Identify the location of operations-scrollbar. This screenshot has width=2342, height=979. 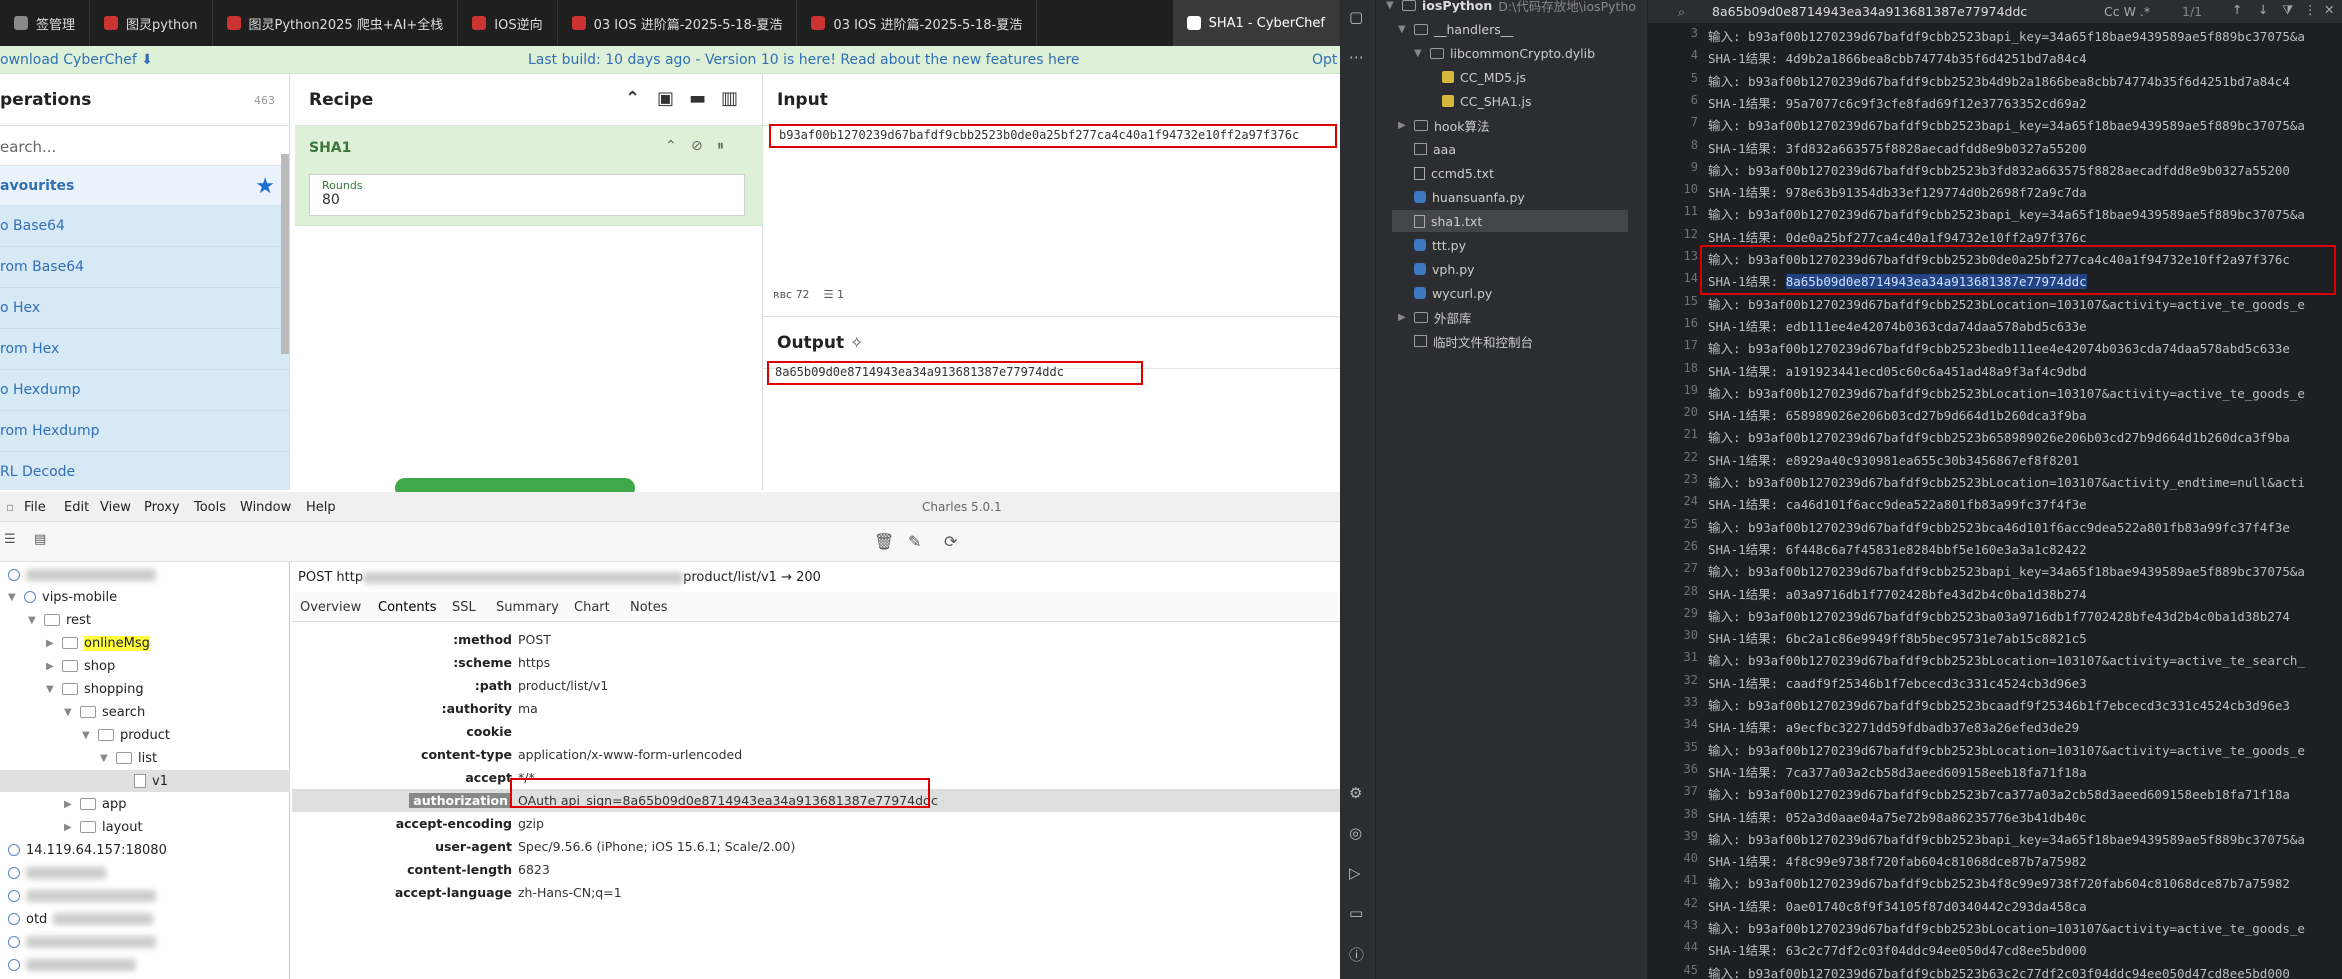
(285, 254).